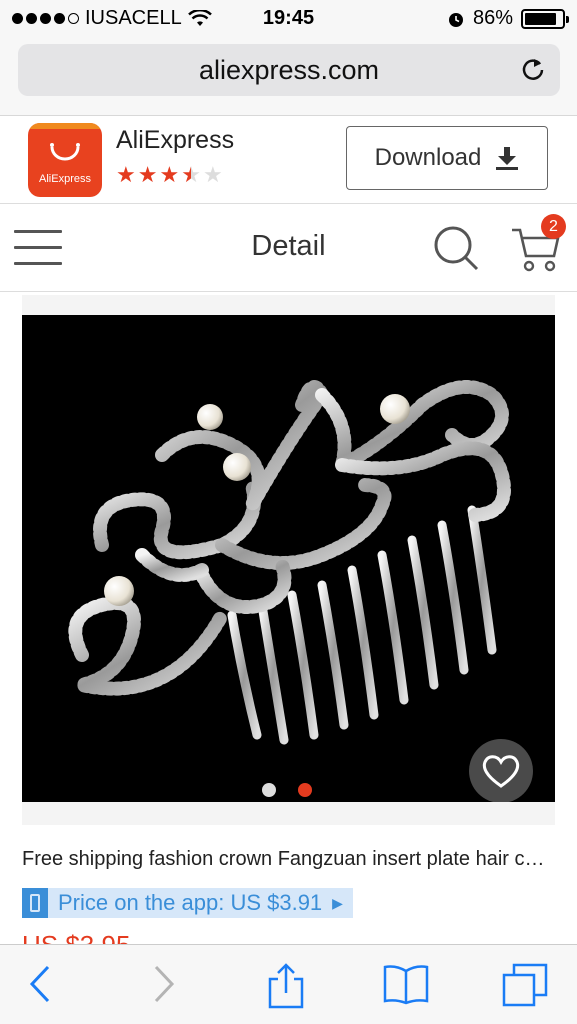  Describe the element at coordinates (492, 18) in the screenshot. I see `battery-percent: 86%` at that location.